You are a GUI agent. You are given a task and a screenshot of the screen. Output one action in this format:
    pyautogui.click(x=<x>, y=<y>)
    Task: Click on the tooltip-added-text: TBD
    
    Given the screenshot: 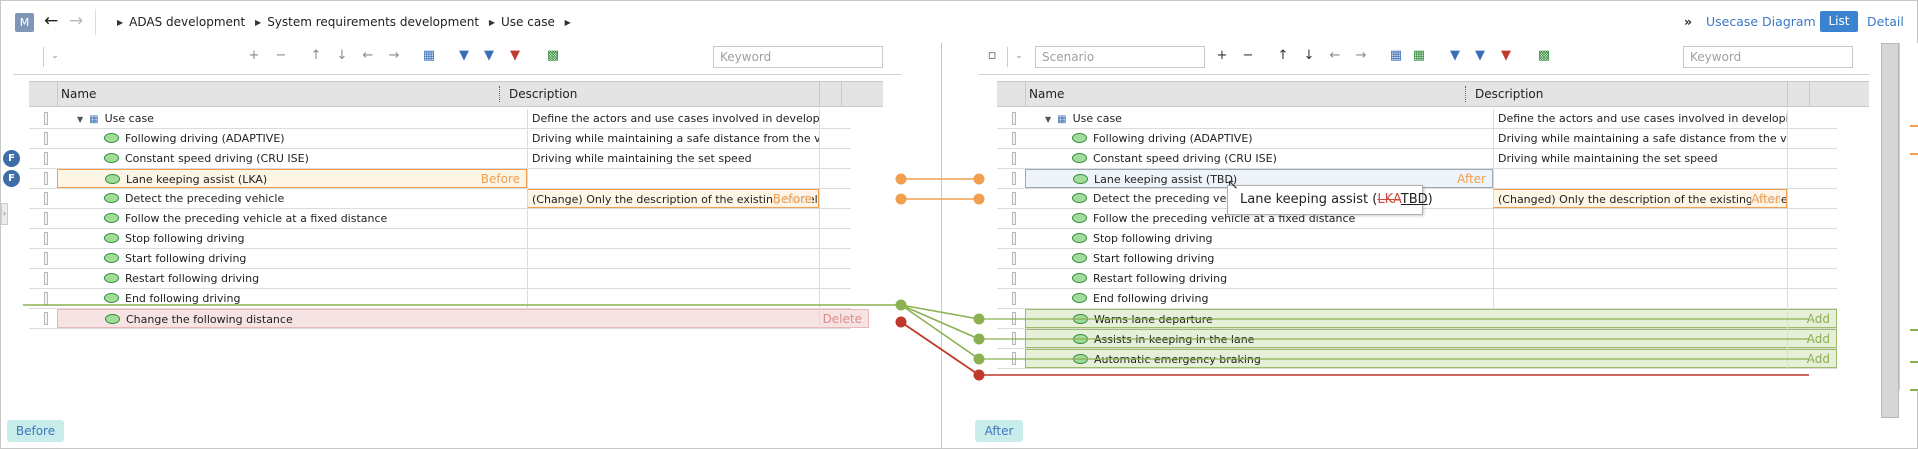 What is the action you would take?
    pyautogui.click(x=1414, y=199)
    